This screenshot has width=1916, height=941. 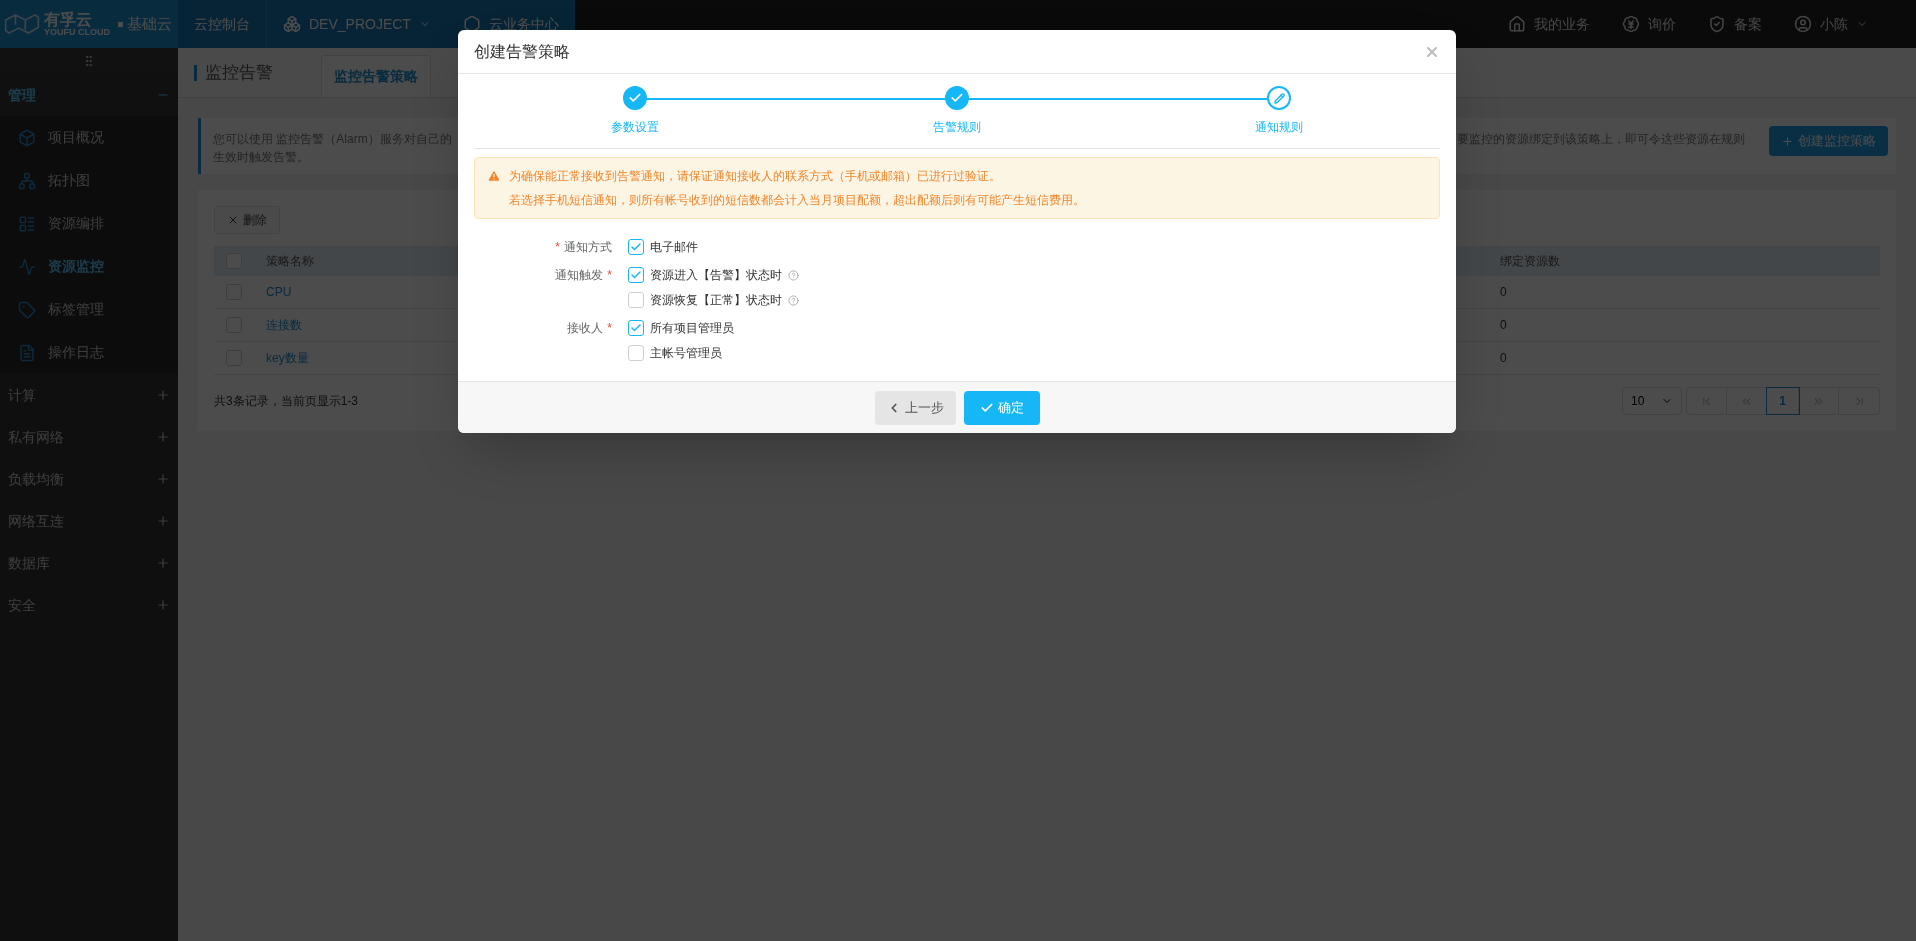 What do you see at coordinates (635, 127) in the screenshot?
I see `step-label: 参数设置` at bounding box center [635, 127].